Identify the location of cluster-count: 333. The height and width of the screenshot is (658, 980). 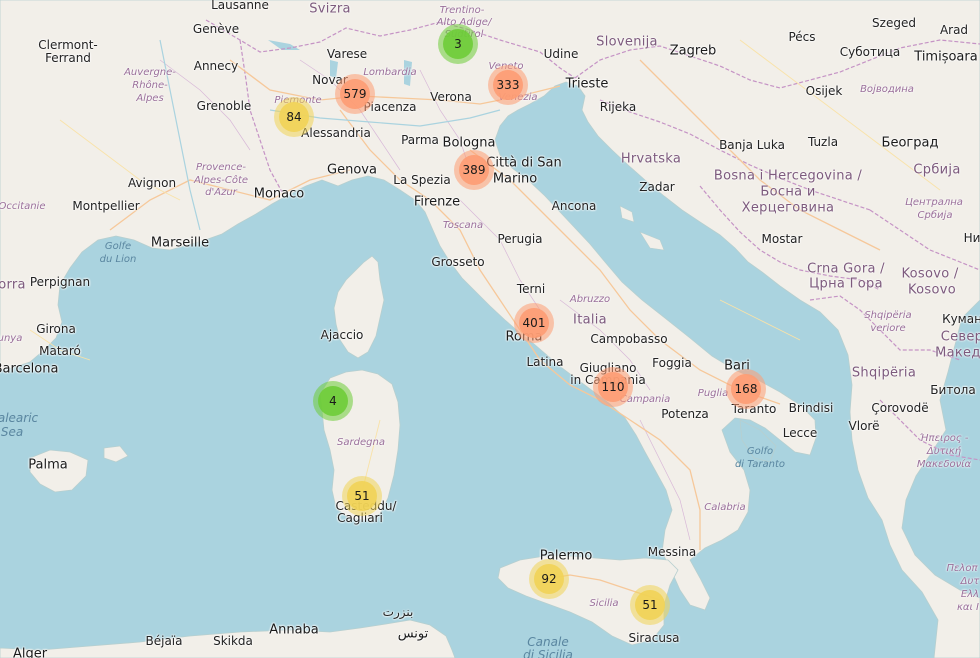
(508, 85).